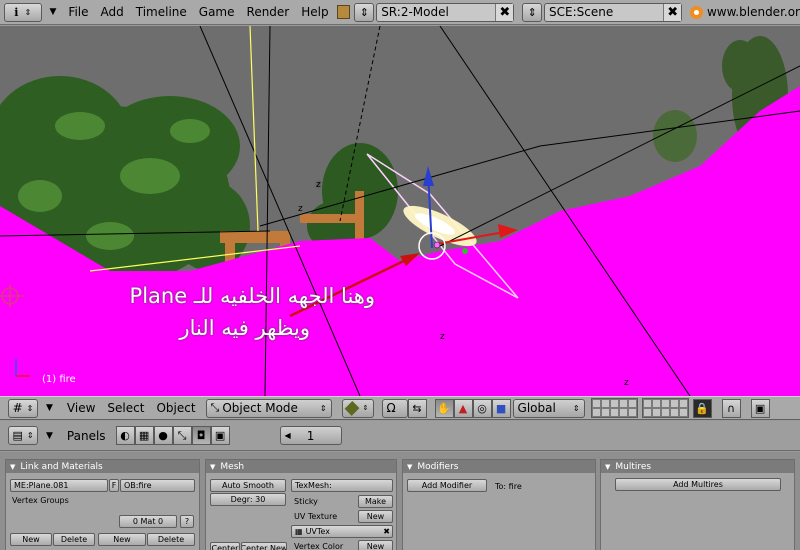 Image resolution: width=800 pixels, height=550 pixels. I want to click on draw-type-dropdown: ⇕, so click(357, 408).